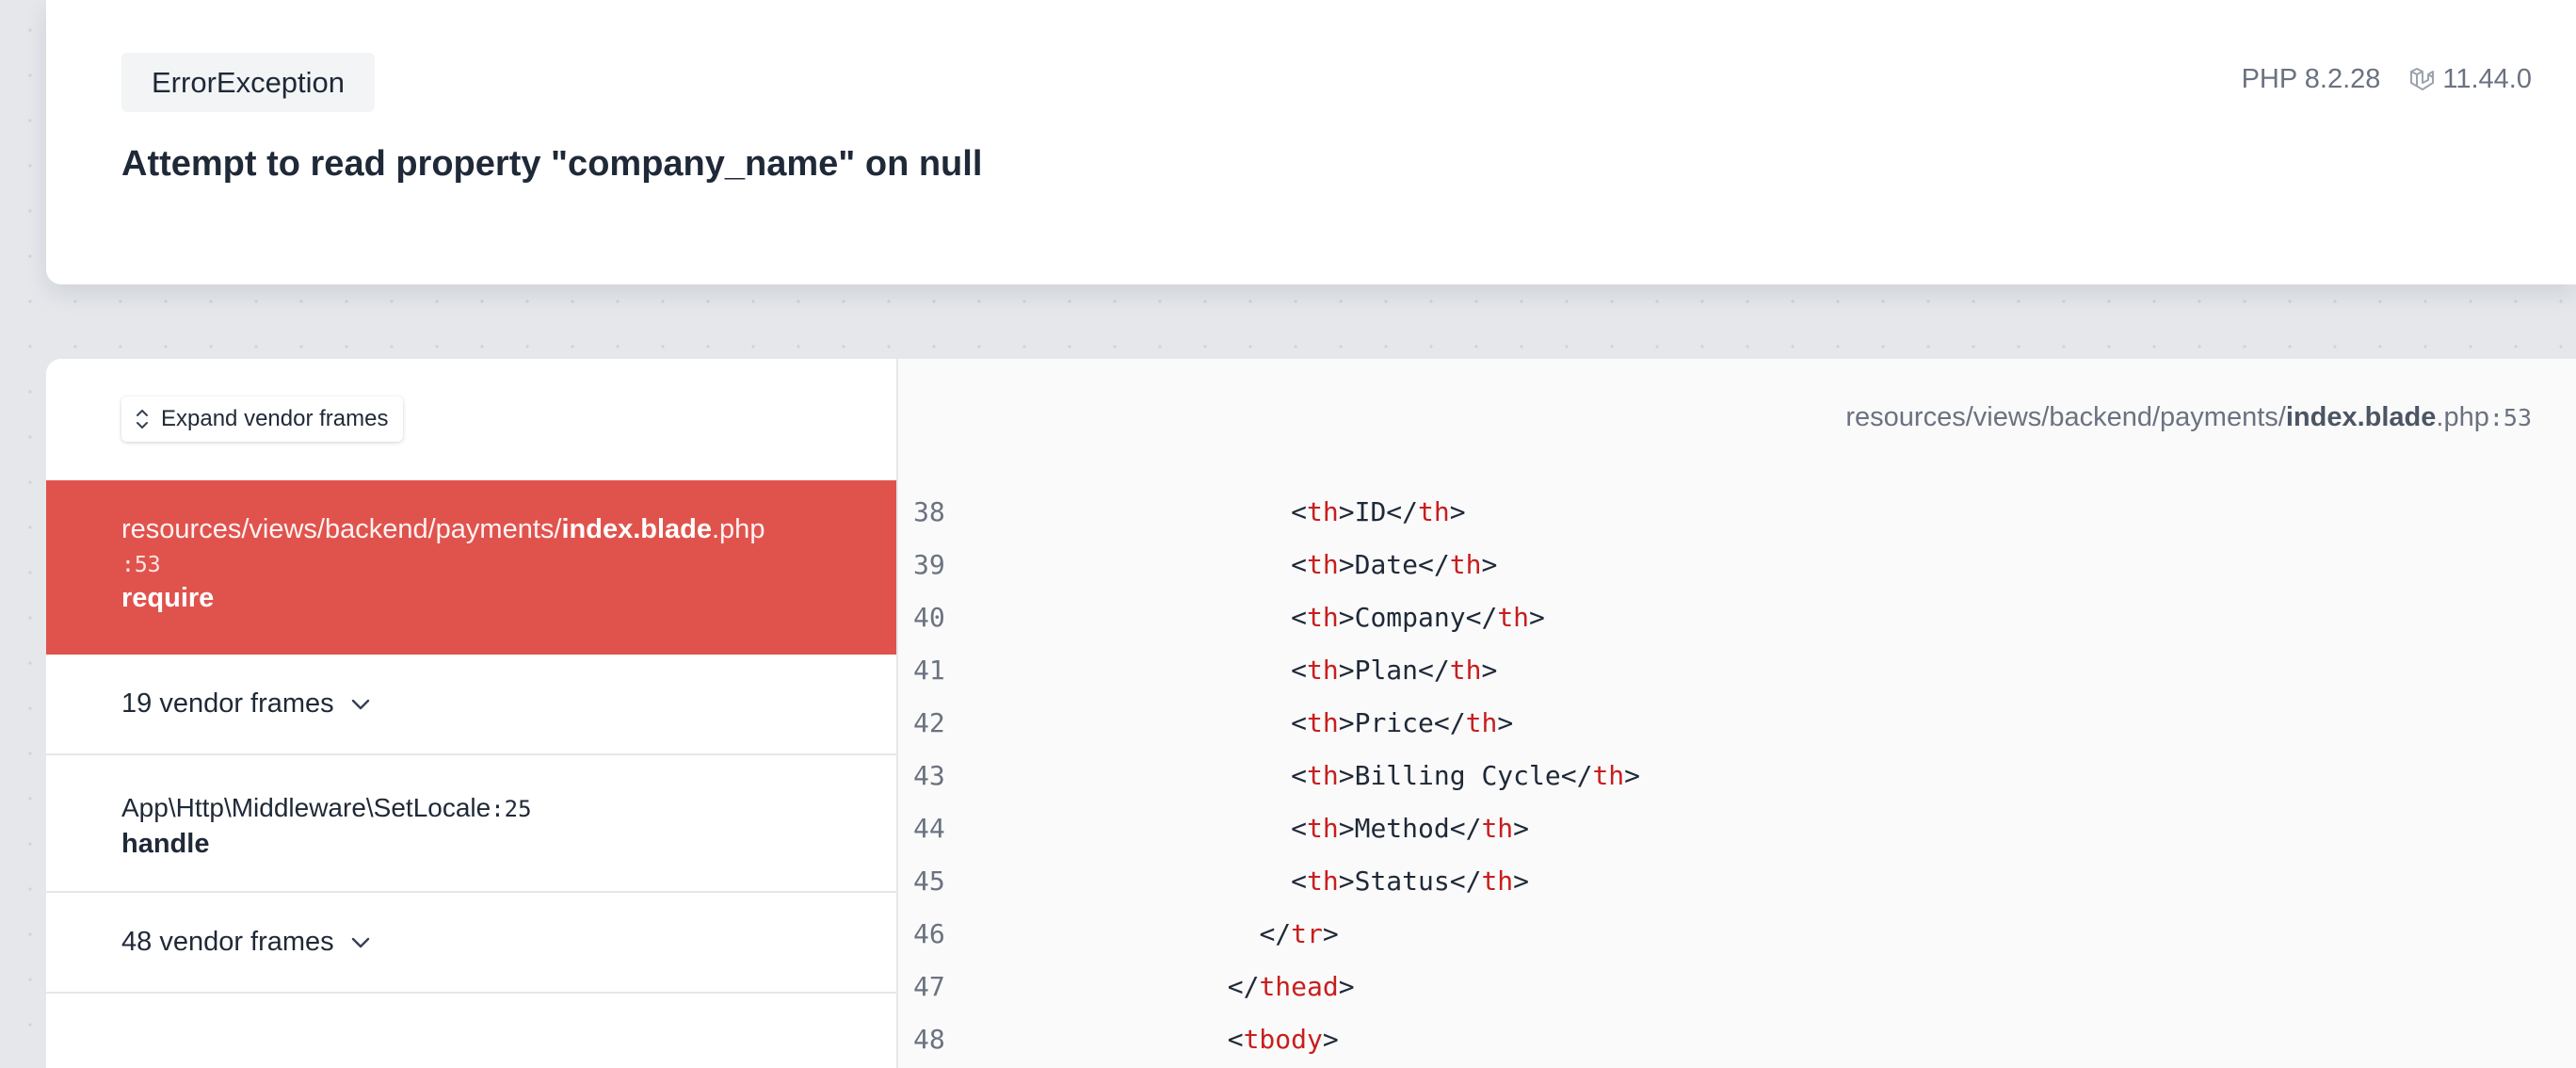 The height and width of the screenshot is (1068, 2576). What do you see at coordinates (227, 703) in the screenshot?
I see `vendor-frames-label: 19 vendor frames` at bounding box center [227, 703].